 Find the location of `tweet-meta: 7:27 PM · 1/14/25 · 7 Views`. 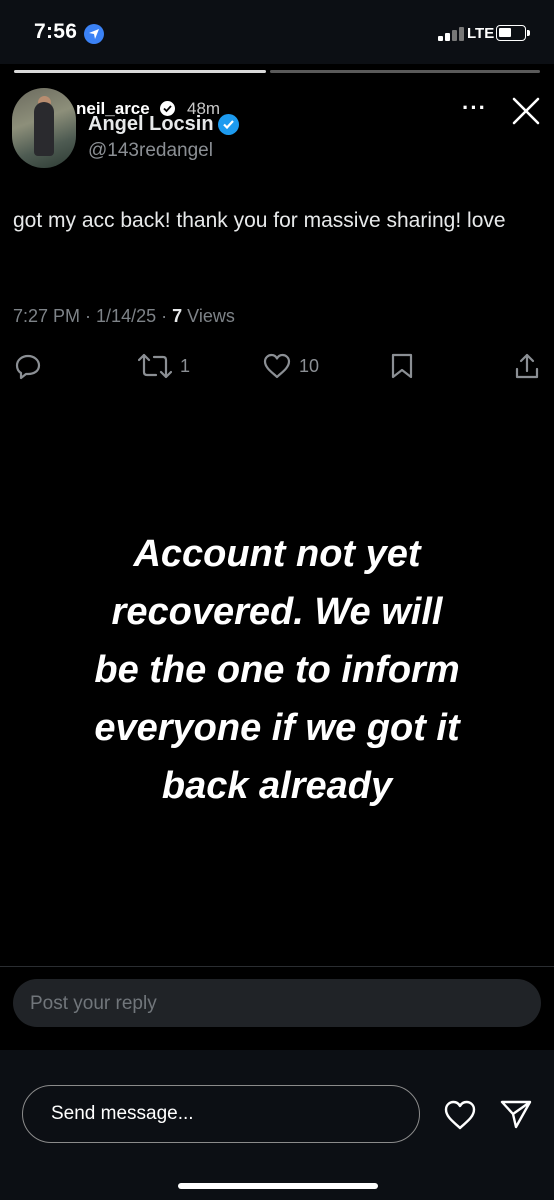

tweet-meta: 7:27 PM · 1/14/25 · 7 Views is located at coordinates (124, 316).